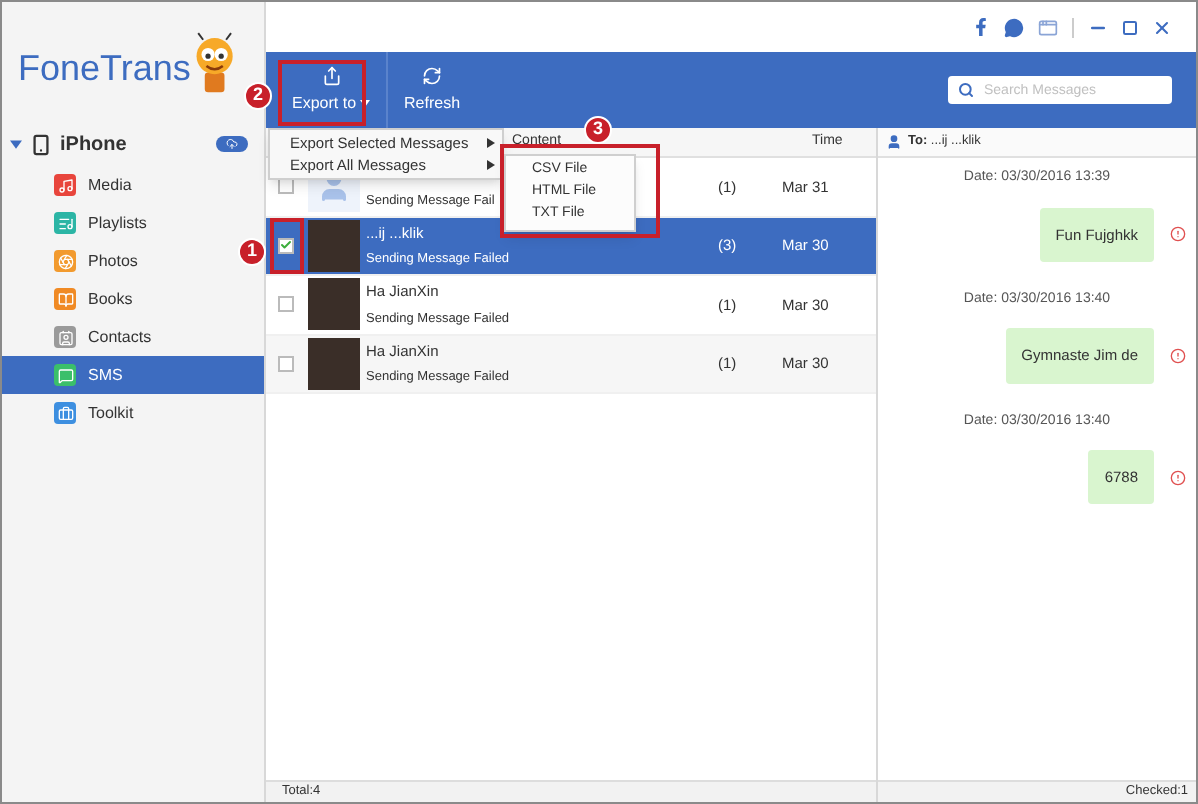  What do you see at coordinates (104, 68) in the screenshot?
I see `app-logo: FoneTrans` at bounding box center [104, 68].